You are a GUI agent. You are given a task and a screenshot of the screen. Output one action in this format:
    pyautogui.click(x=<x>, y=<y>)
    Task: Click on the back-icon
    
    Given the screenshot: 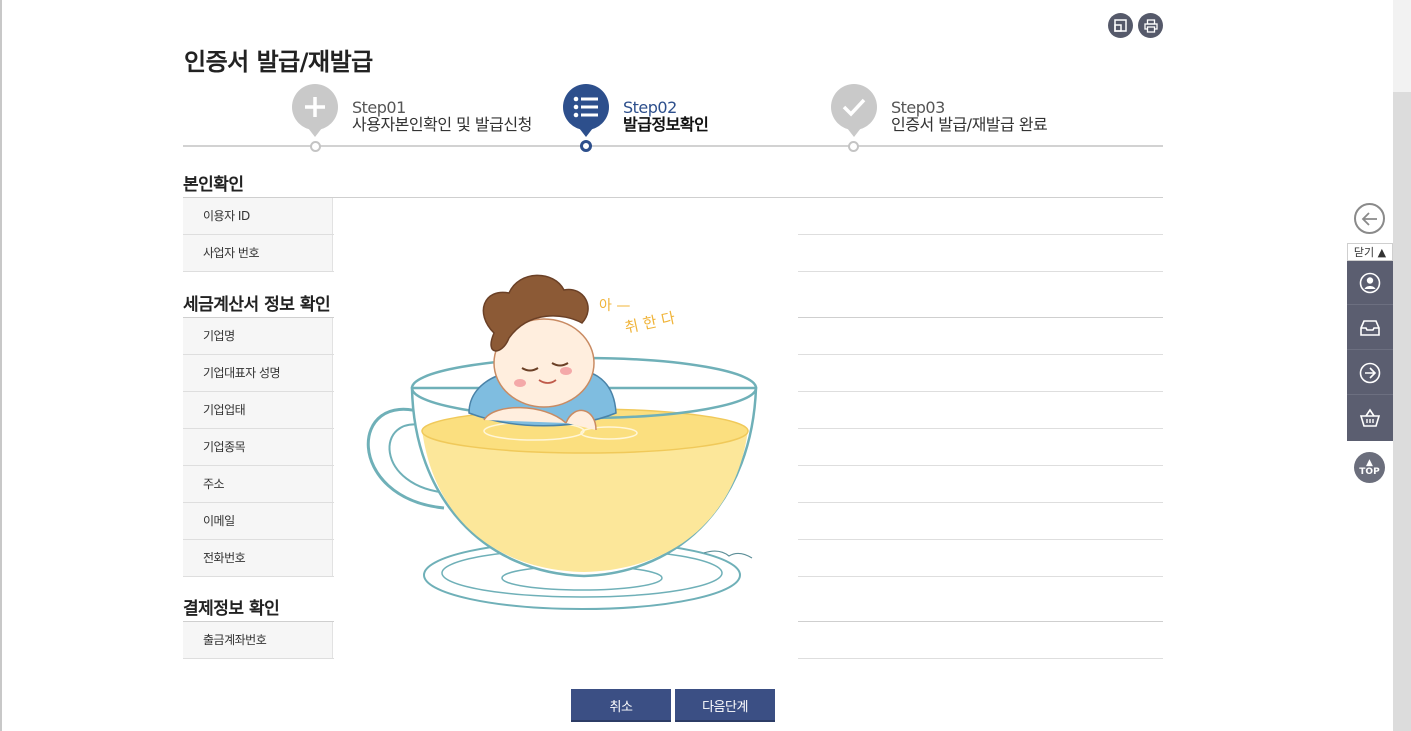 What is the action you would take?
    pyautogui.click(x=1369, y=218)
    